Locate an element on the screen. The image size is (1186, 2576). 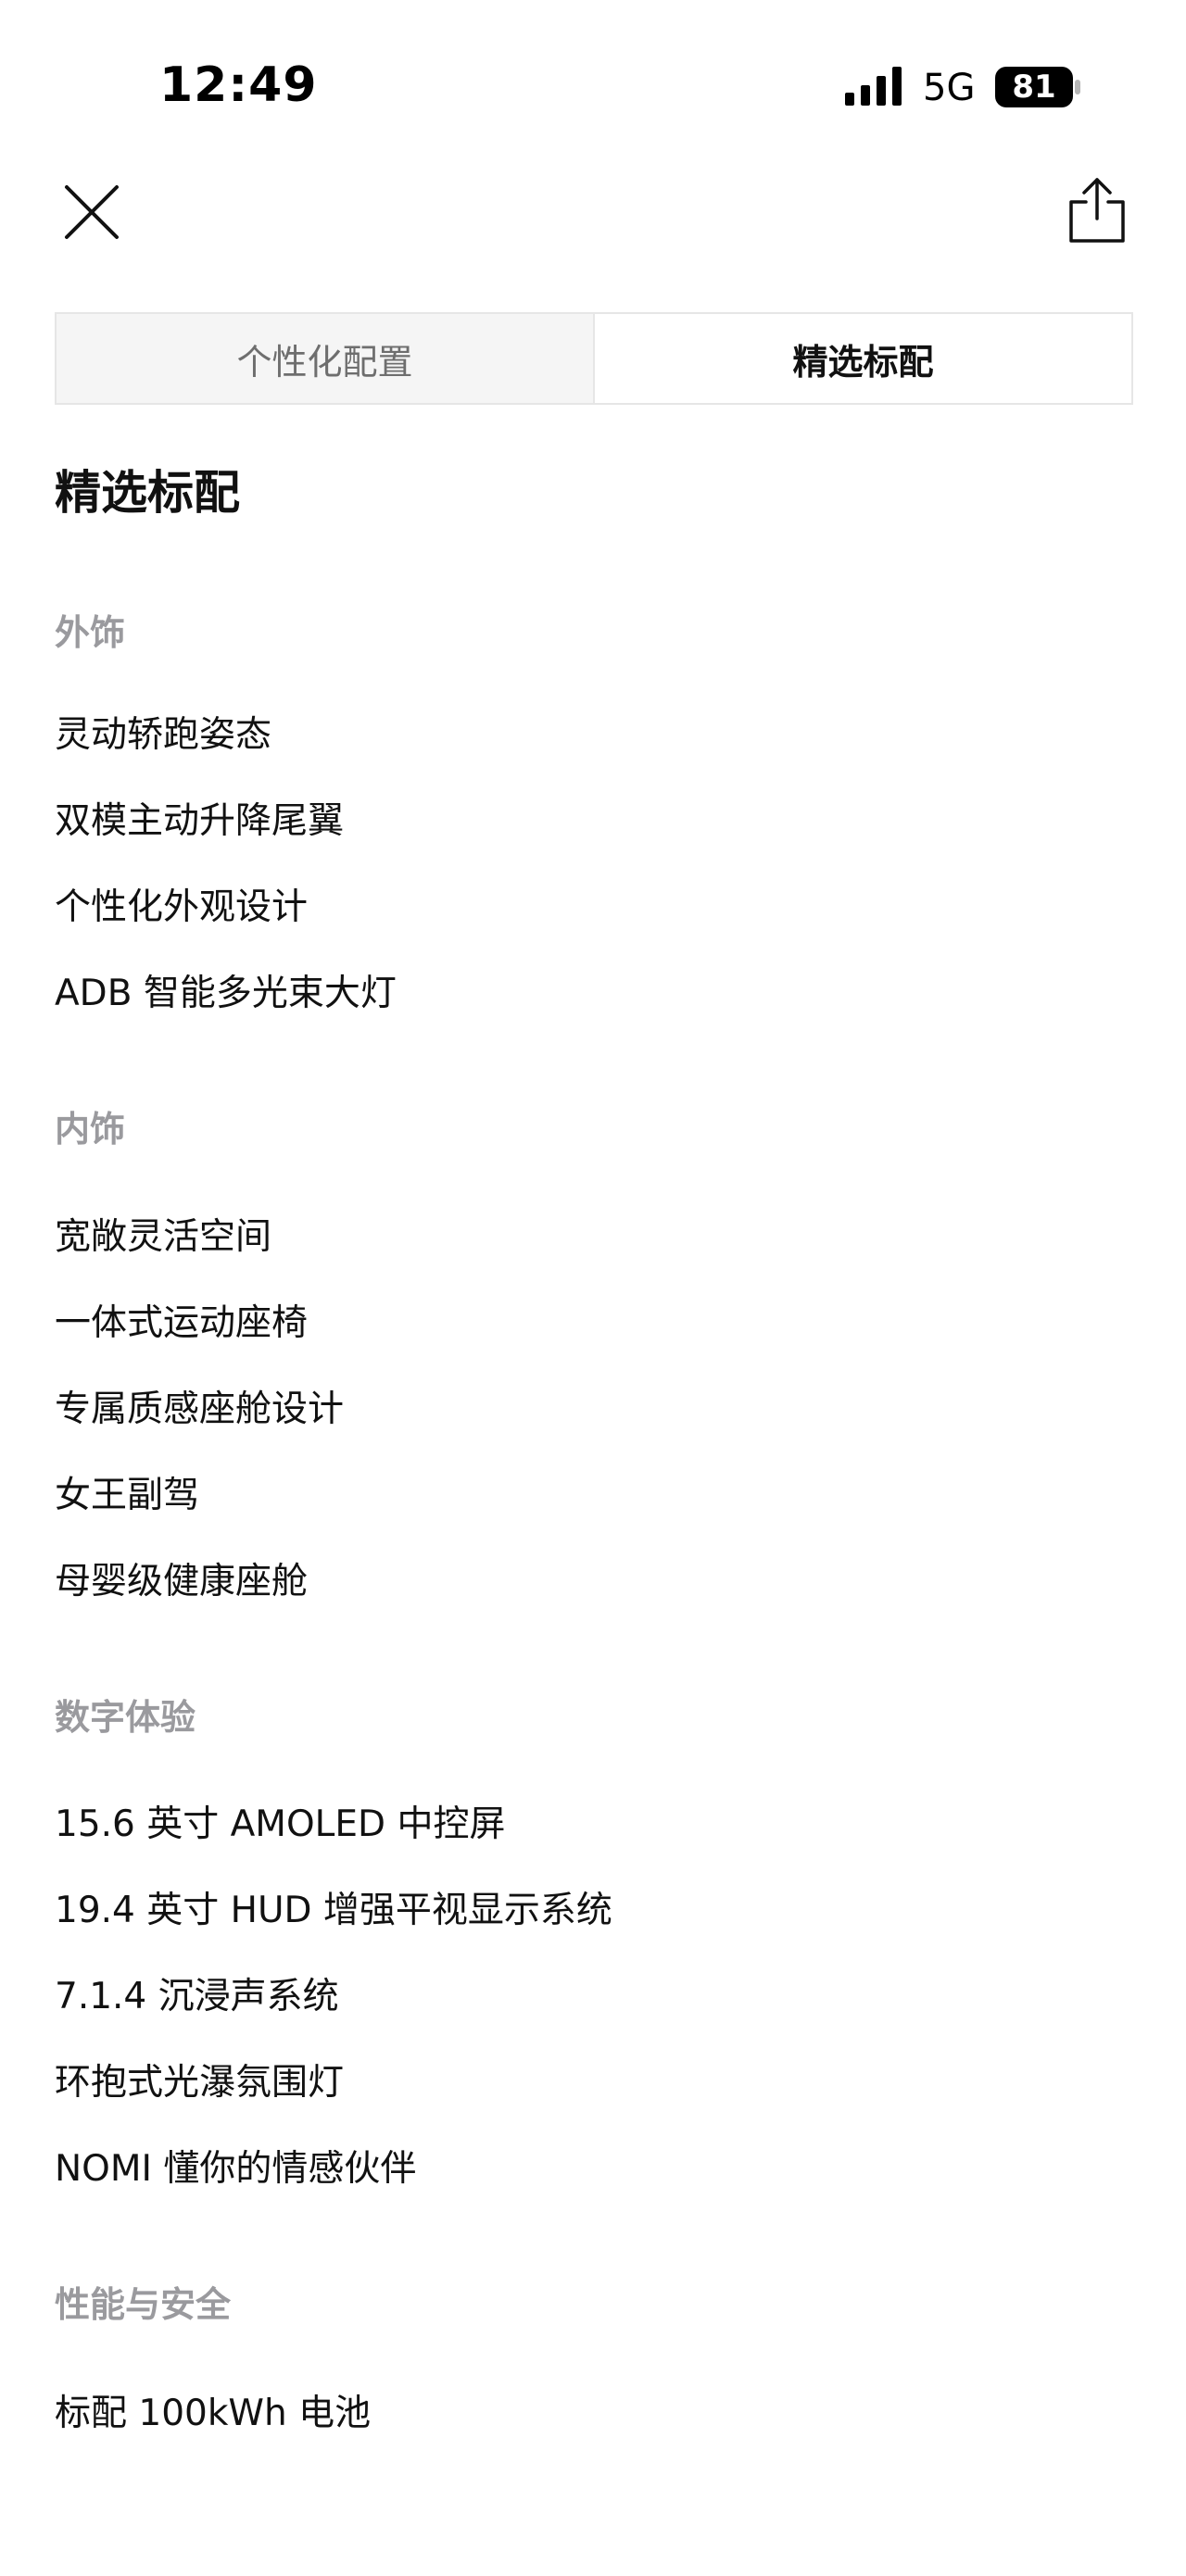
feature-item: 19.4 英寸 HUD 增强平视显示系统 is located at coordinates (333, 1910).